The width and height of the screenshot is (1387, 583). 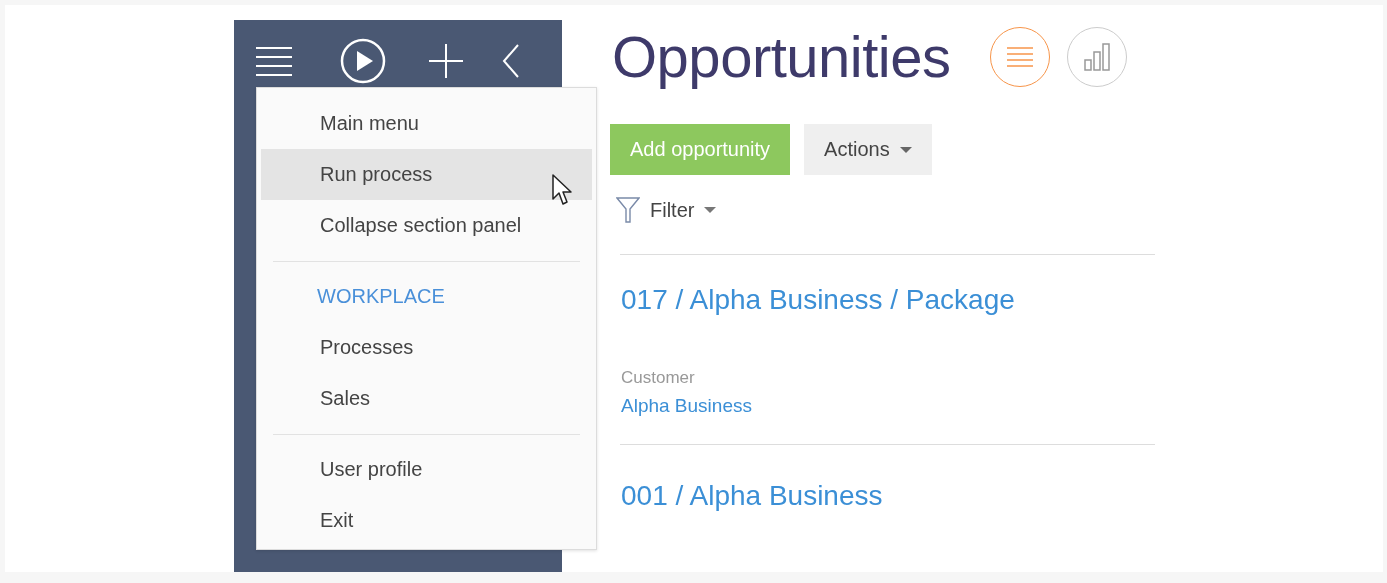 I want to click on menu-item: Collapse section panel, so click(x=426, y=225).